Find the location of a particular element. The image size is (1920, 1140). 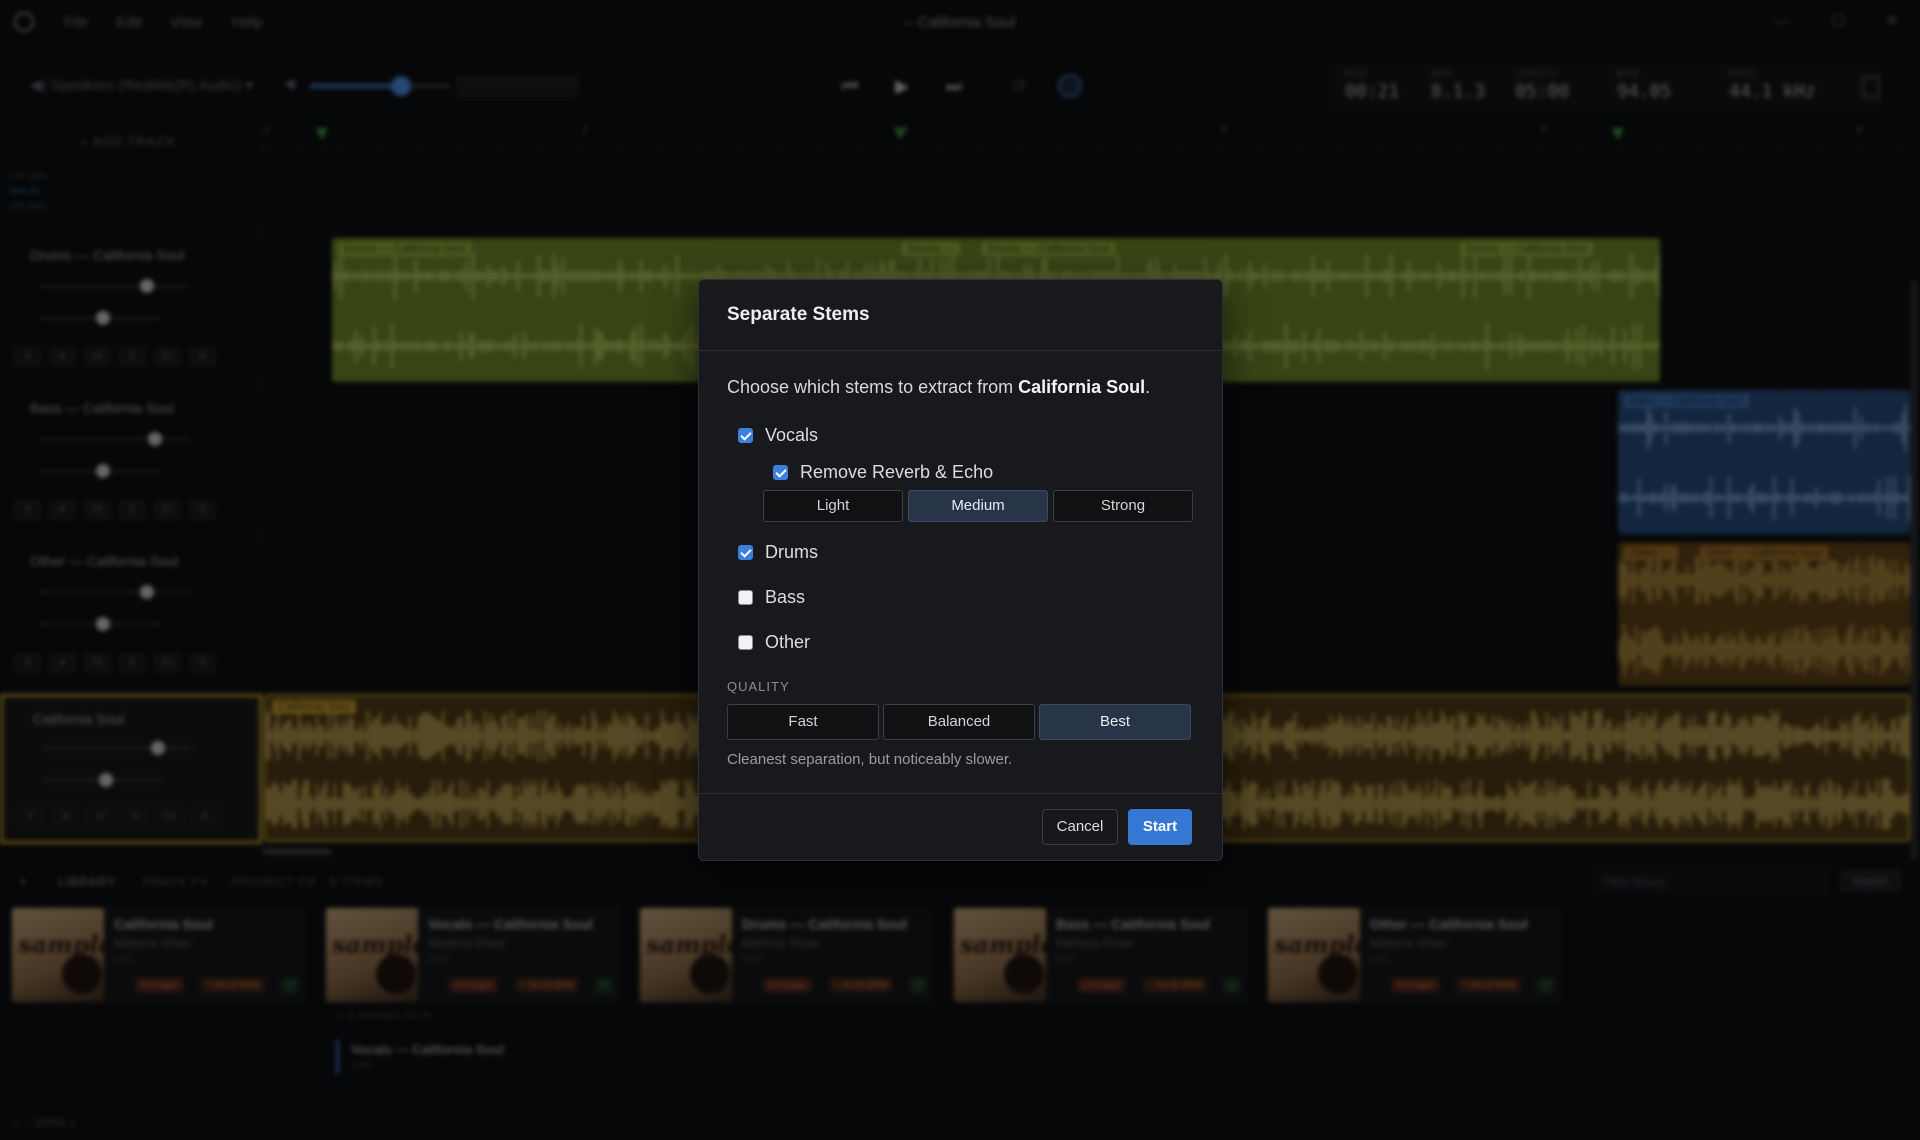

bass-label: Bass is located at coordinates (785, 597).